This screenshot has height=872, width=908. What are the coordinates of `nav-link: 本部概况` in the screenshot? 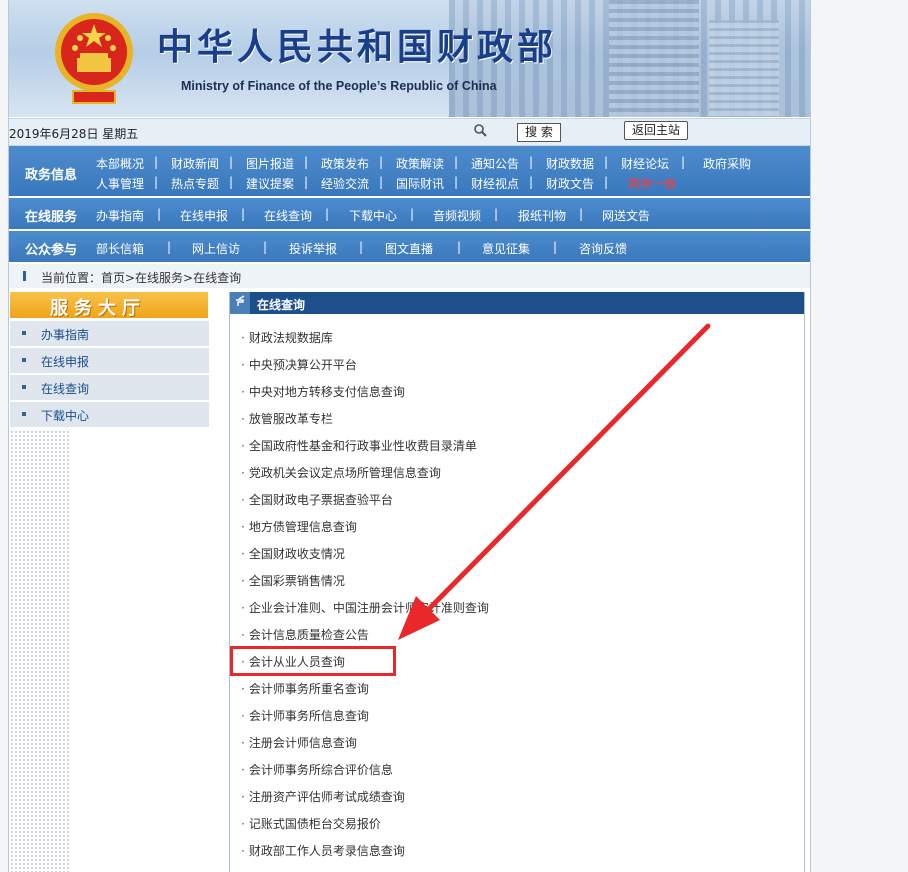 It's located at (120, 163).